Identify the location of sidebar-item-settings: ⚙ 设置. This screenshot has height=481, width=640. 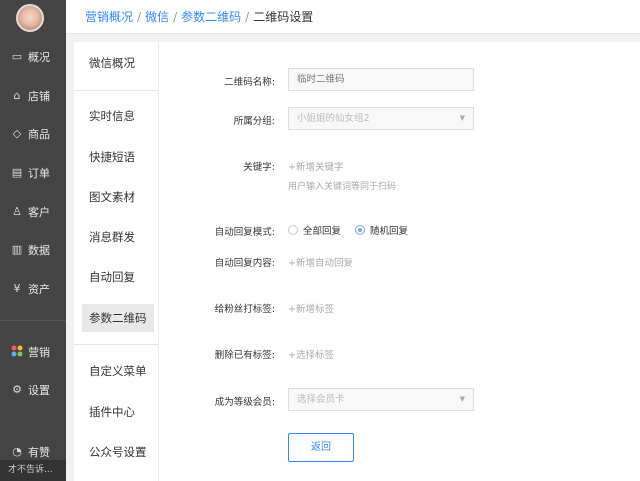
(33, 390).